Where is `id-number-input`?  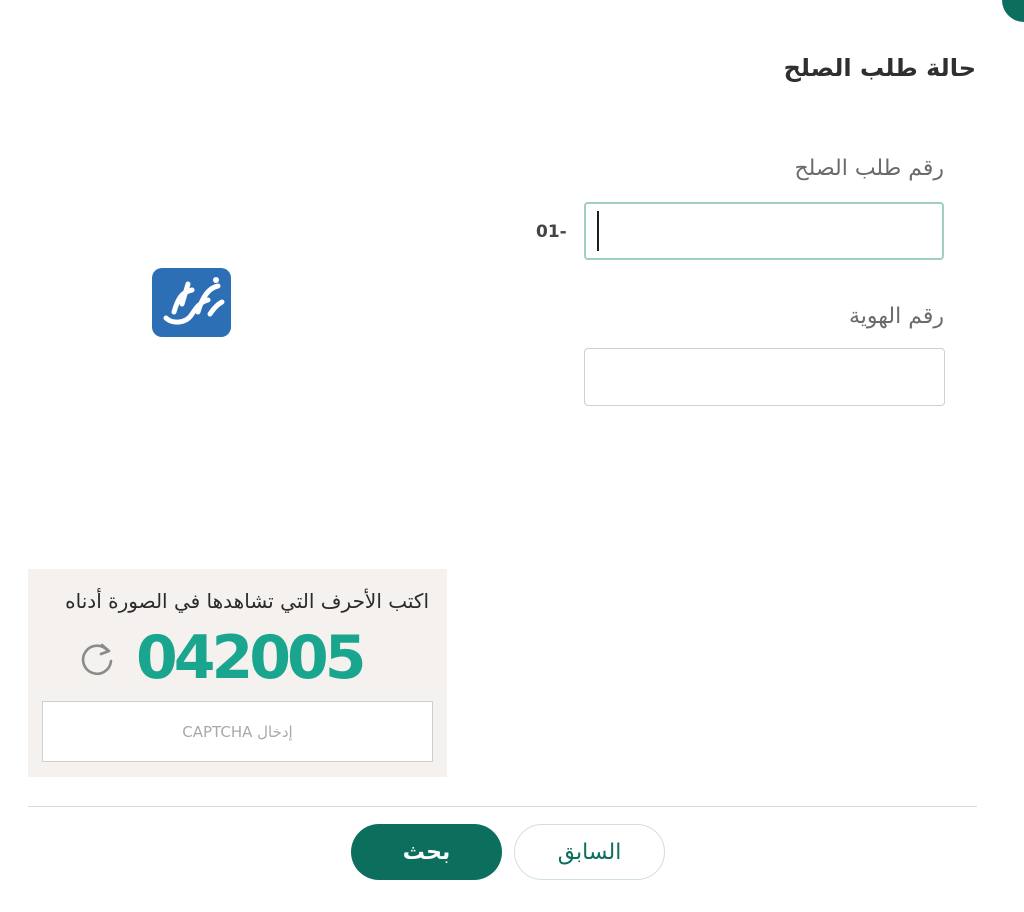
id-number-input is located at coordinates (764, 377).